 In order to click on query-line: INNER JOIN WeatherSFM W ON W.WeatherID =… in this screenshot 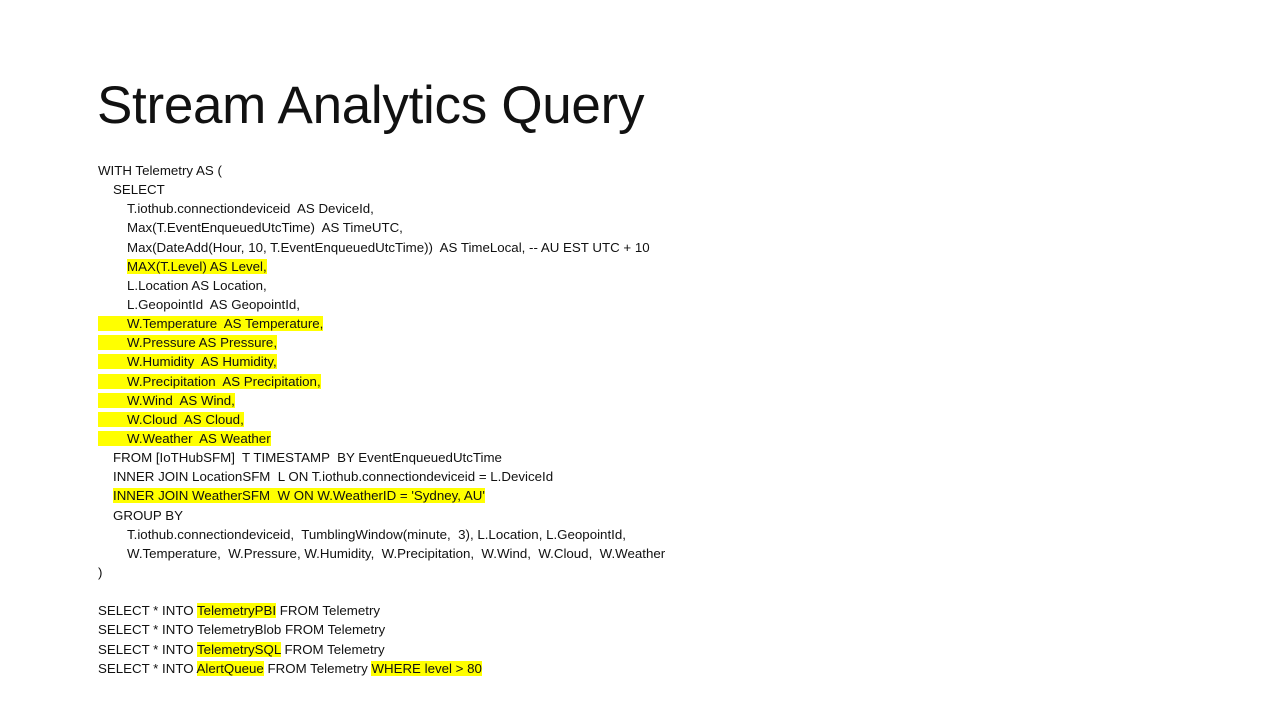, I will do `click(648, 495)`.